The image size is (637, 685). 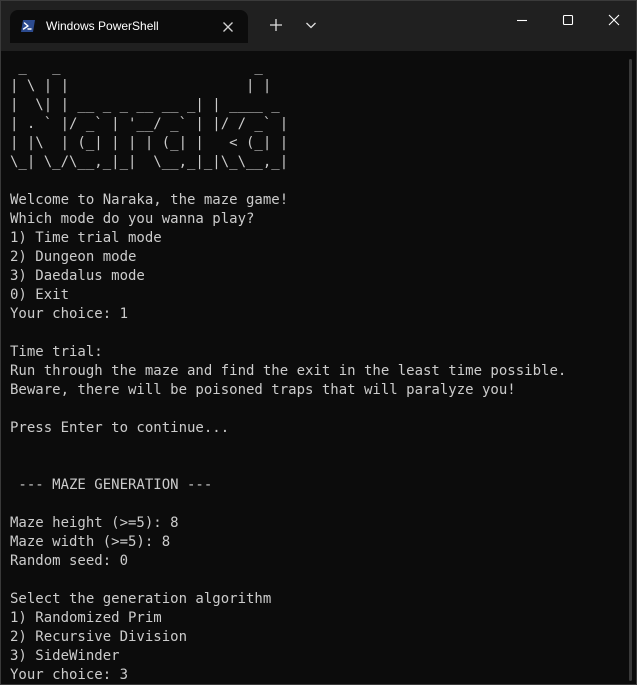 What do you see at coordinates (149, 162) in the screenshot?
I see `console-line: \_| \_/\__,_|_| \__,_|_|\_\__,_|` at bounding box center [149, 162].